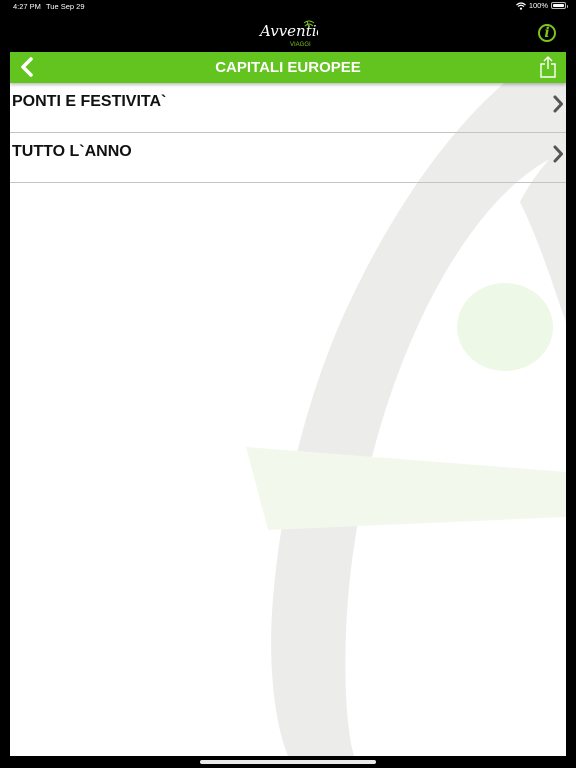  Describe the element at coordinates (520, 5) in the screenshot. I see `wifi-icon` at that location.